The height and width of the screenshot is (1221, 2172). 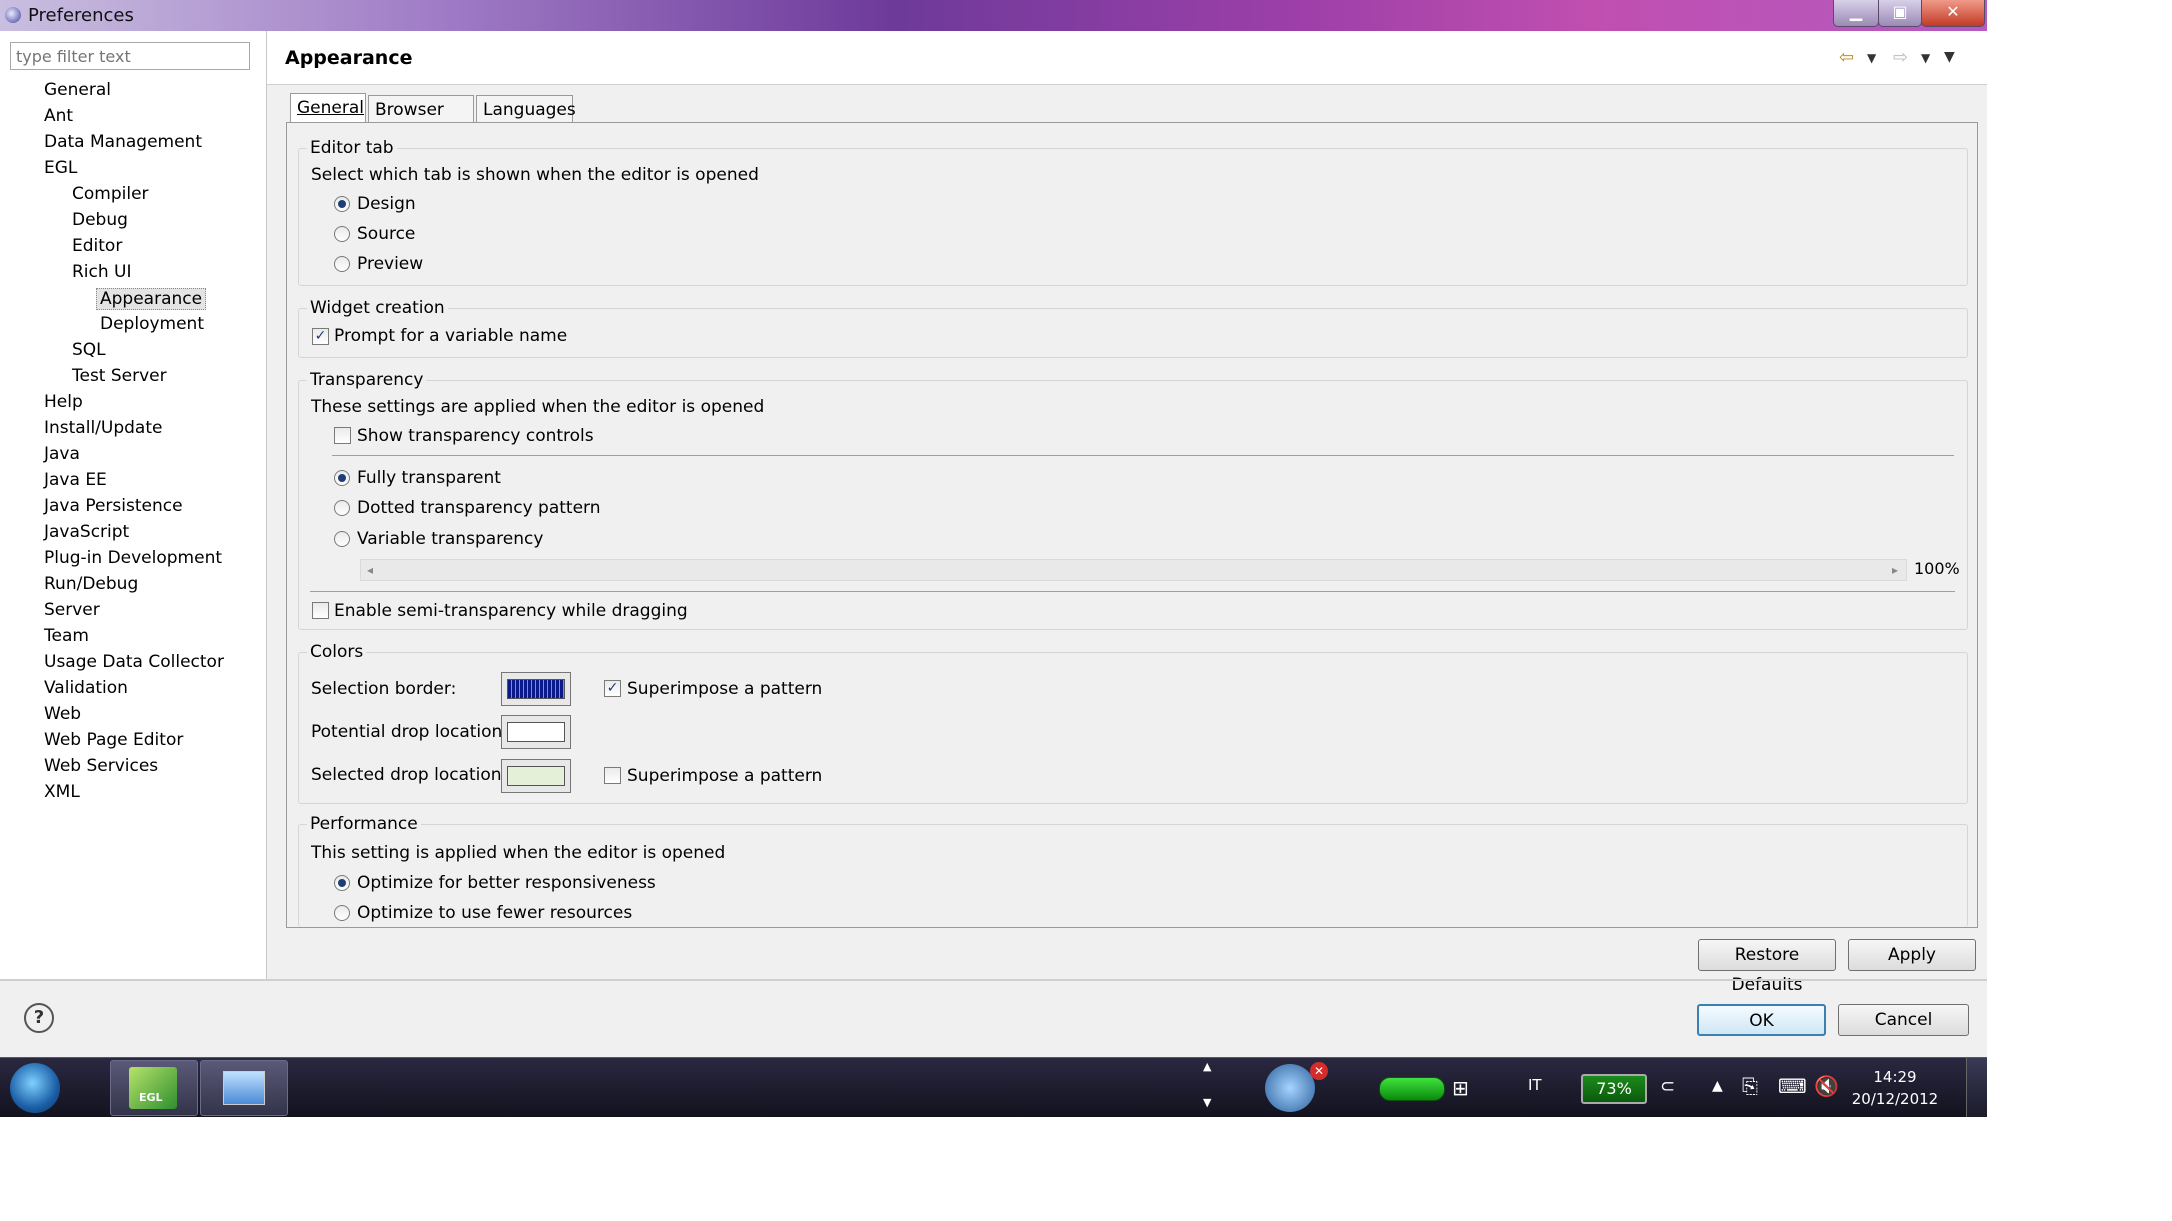 I want to click on language-indicator: IT, so click(x=1535, y=1085).